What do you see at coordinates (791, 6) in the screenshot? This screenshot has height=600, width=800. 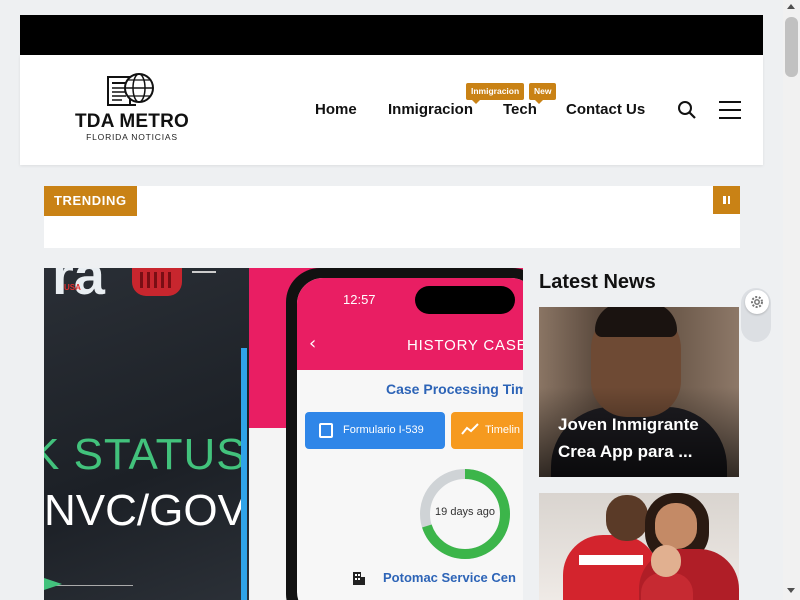 I see `scroll-up-arrow-icon` at bounding box center [791, 6].